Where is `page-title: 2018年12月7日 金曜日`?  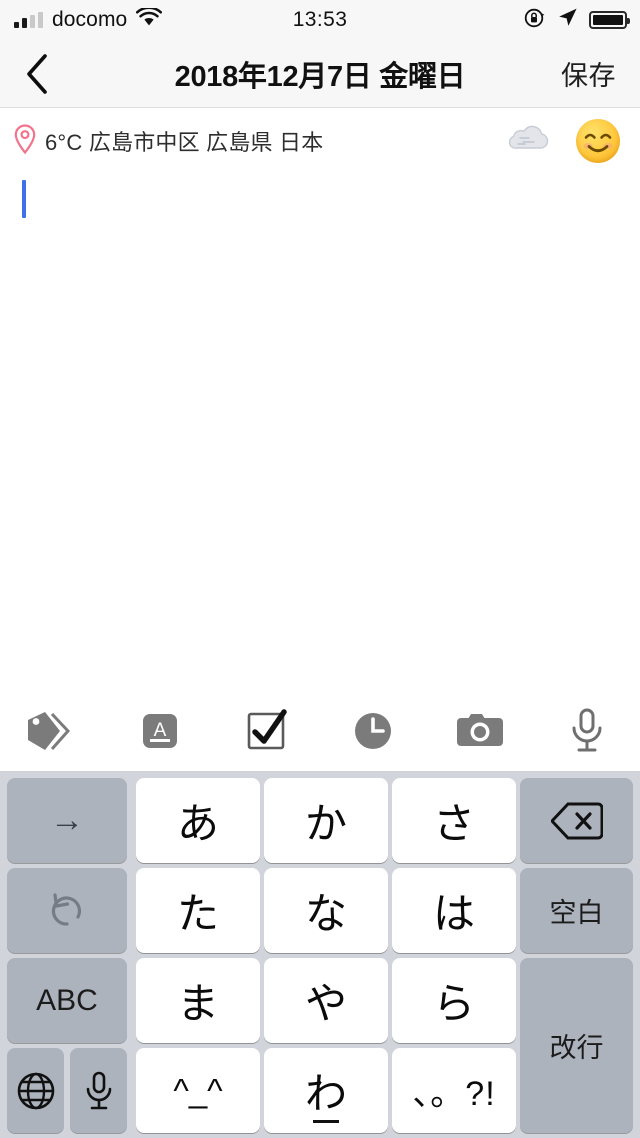 page-title: 2018年12月7日 金曜日 is located at coordinates (320, 76).